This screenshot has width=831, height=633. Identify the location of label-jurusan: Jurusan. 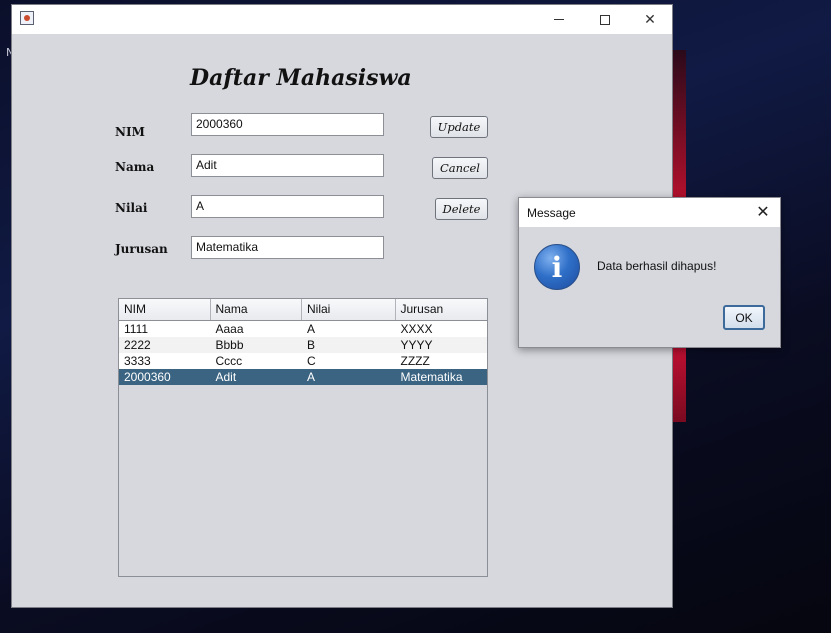
(141, 249).